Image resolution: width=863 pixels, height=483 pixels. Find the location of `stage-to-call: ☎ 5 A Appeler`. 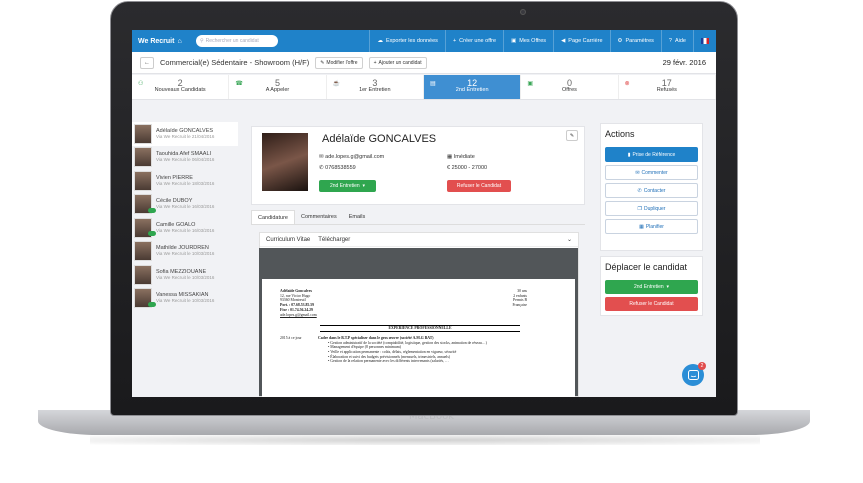

stage-to-call: ☎ 5 A Appeler is located at coordinates (278, 87).